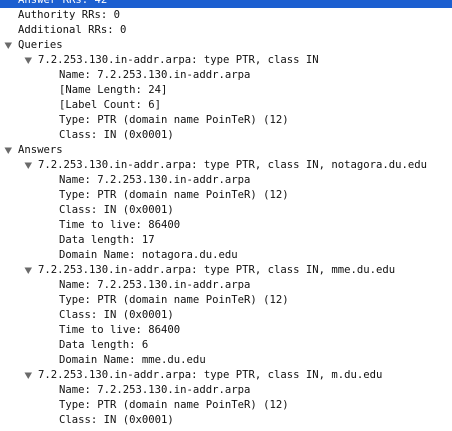 The width and height of the screenshot is (452, 431). I want to click on tree-row-label: Answers, so click(40, 150).